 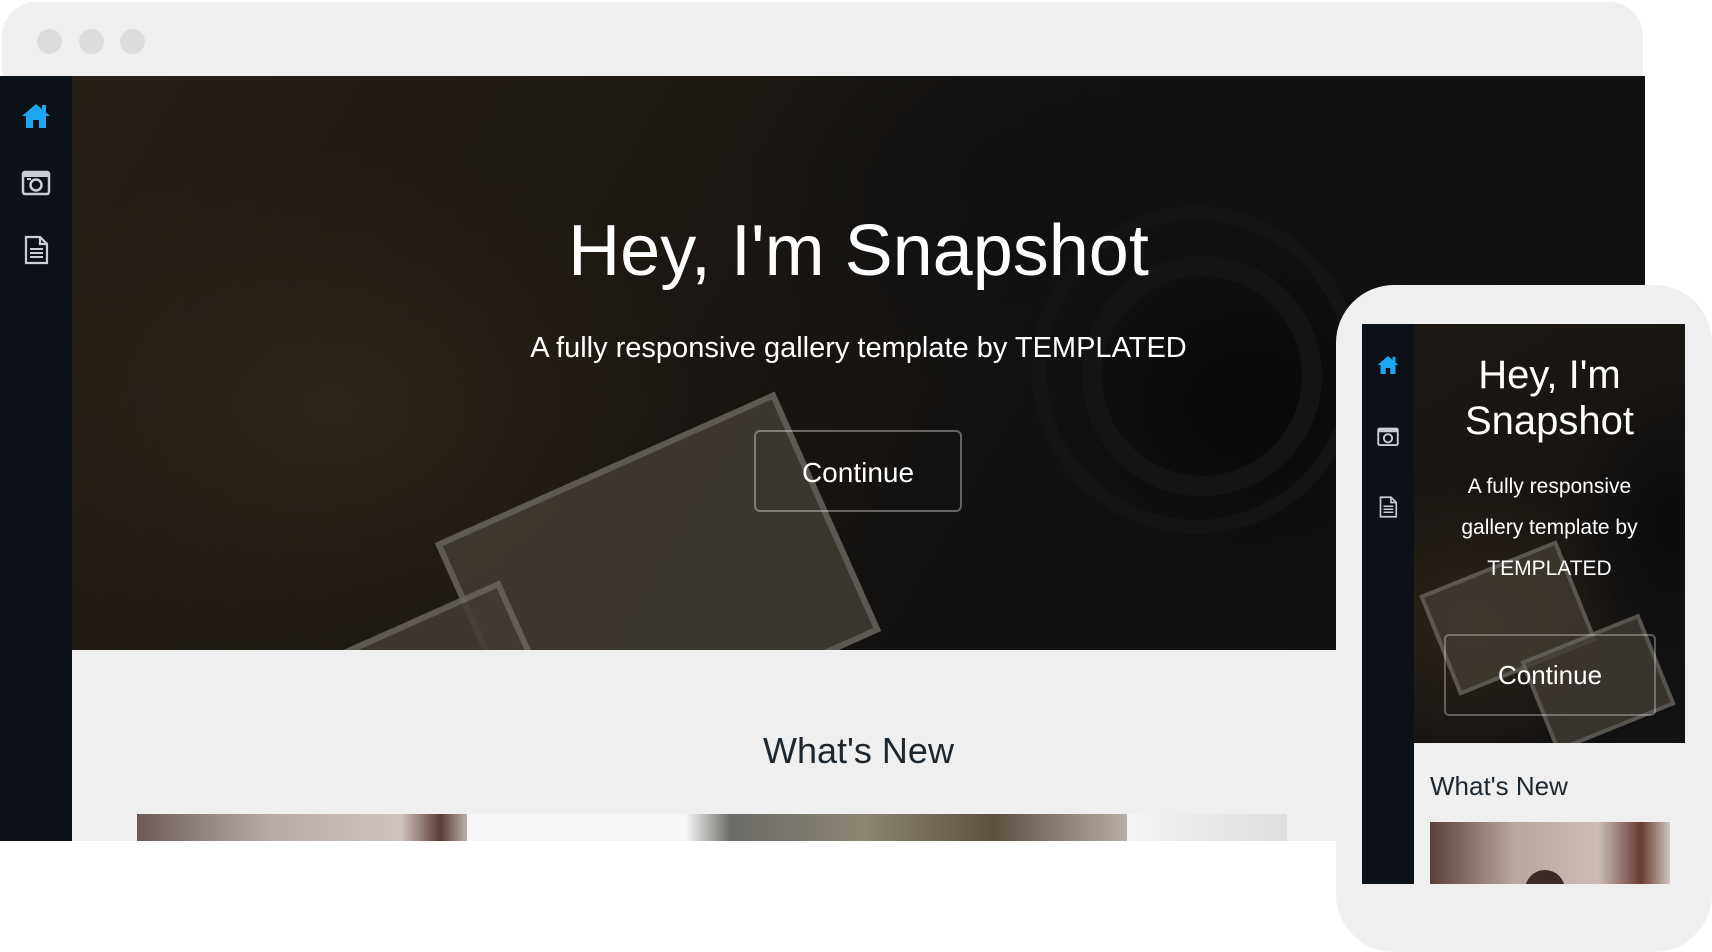 I want to click on browser-title-bar, so click(x=822, y=39).